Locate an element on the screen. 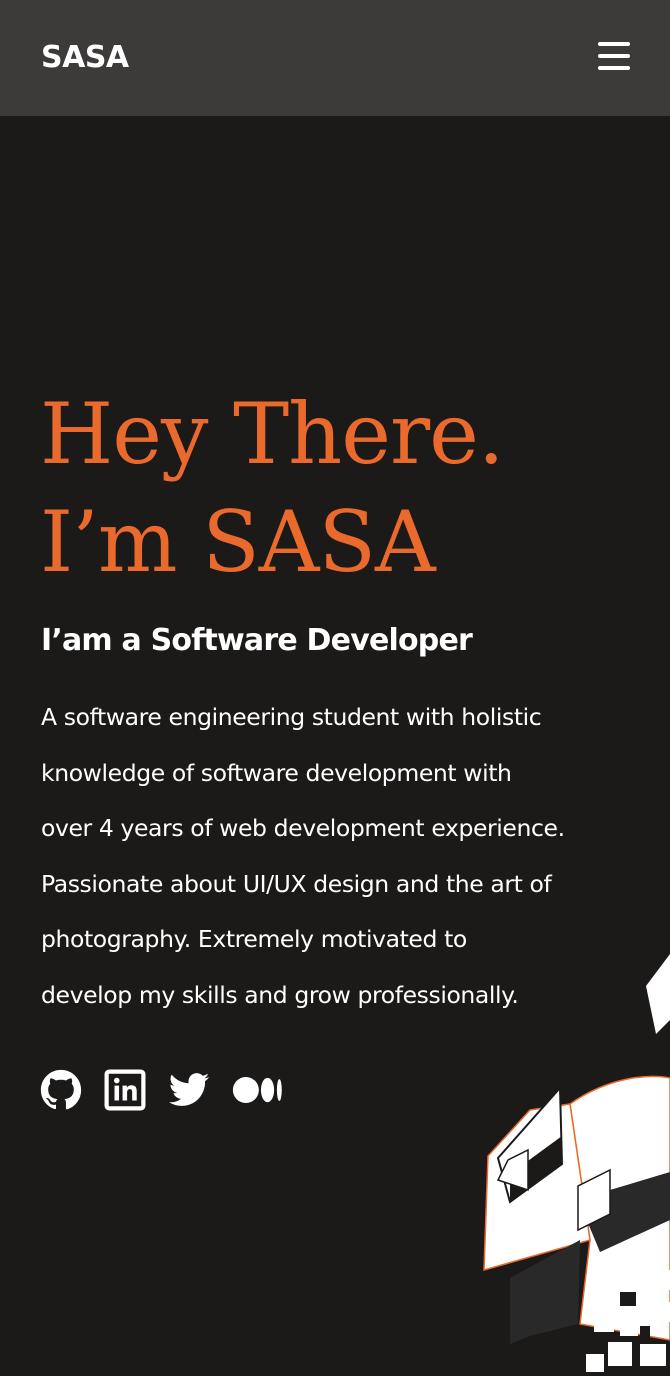 The image size is (670, 1376). hero-subtitle: I’am a Software Developer is located at coordinates (257, 640).